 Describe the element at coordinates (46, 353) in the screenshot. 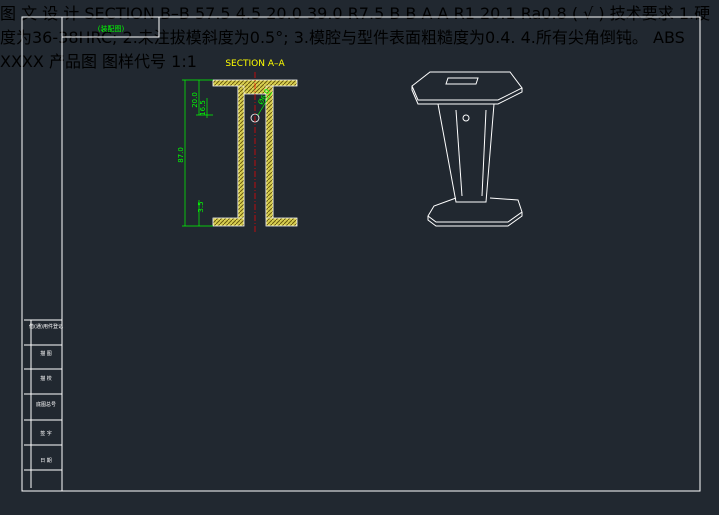

I see `left-label-2: 描 图` at that location.